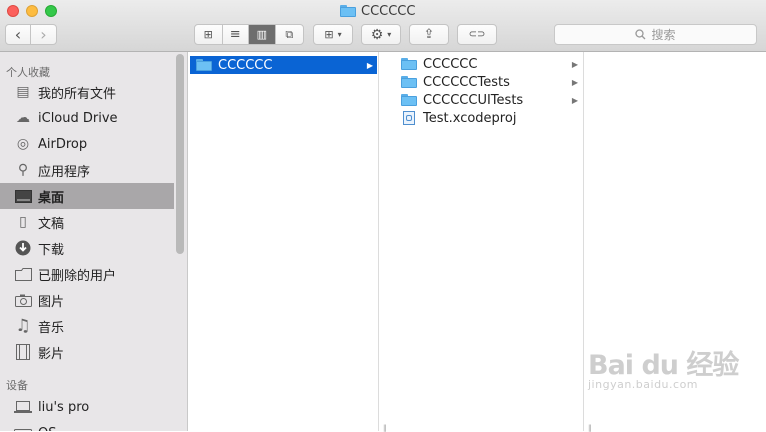 The height and width of the screenshot is (432, 766). Describe the element at coordinates (180, 154) in the screenshot. I see `sidebar-scrollbar` at that location.